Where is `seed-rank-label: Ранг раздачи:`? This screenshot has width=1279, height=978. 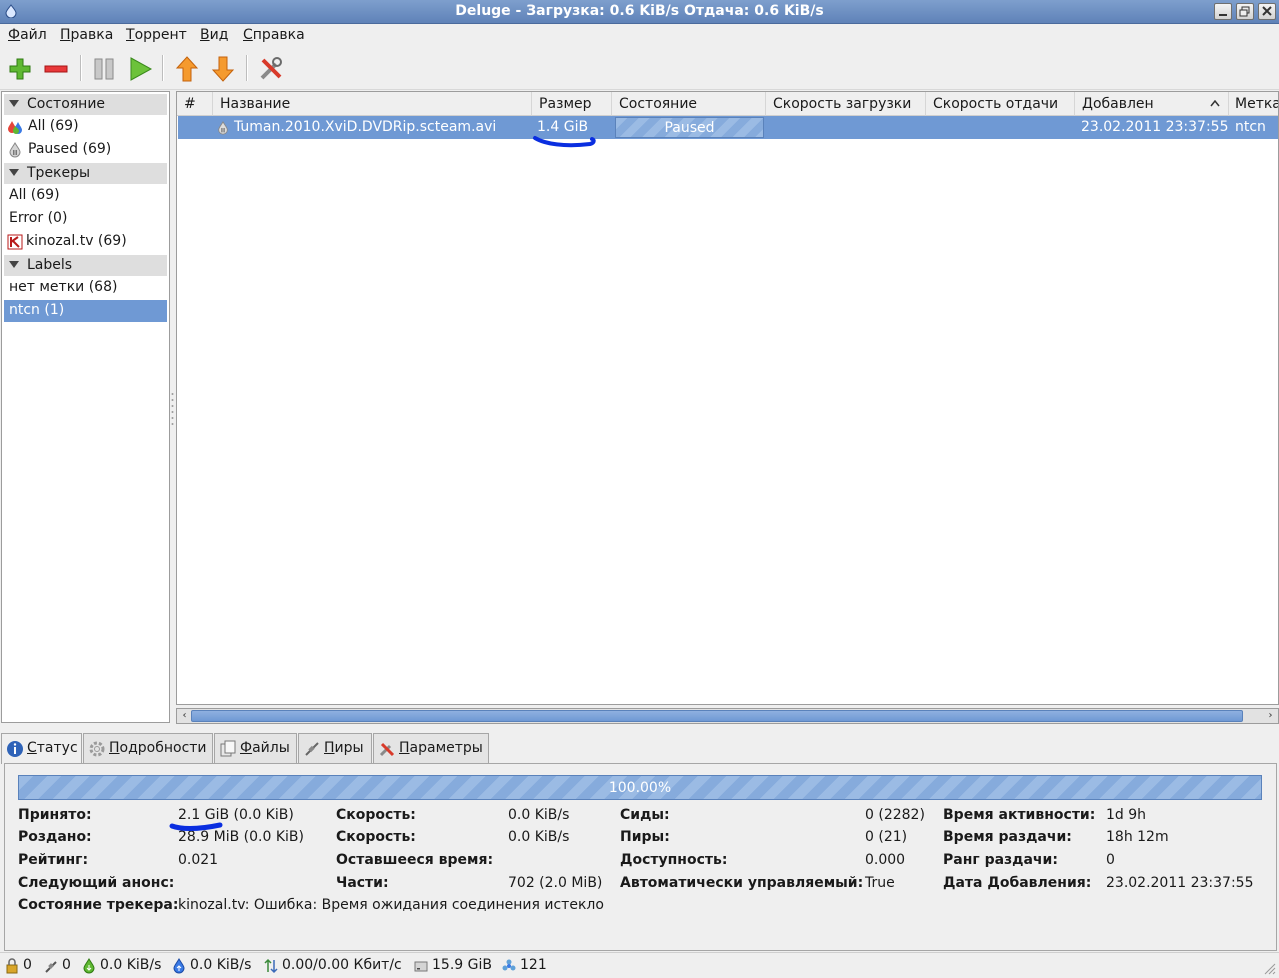 seed-rank-label: Ранг раздачи: is located at coordinates (1000, 860).